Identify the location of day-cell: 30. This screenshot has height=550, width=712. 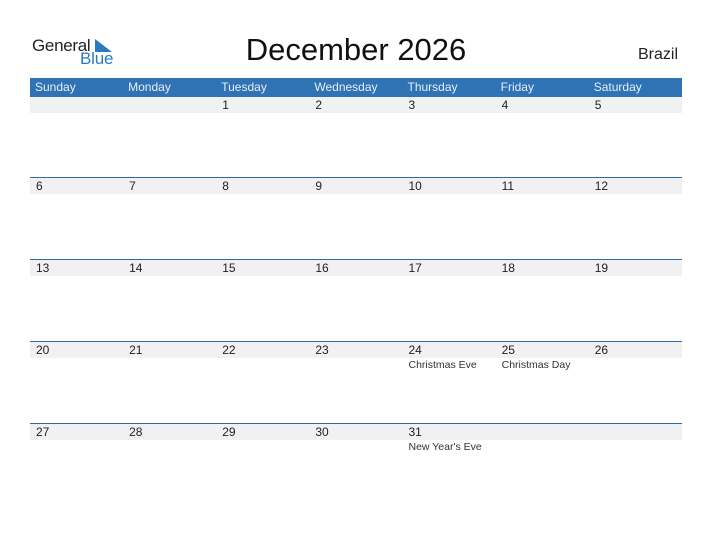
(355, 432).